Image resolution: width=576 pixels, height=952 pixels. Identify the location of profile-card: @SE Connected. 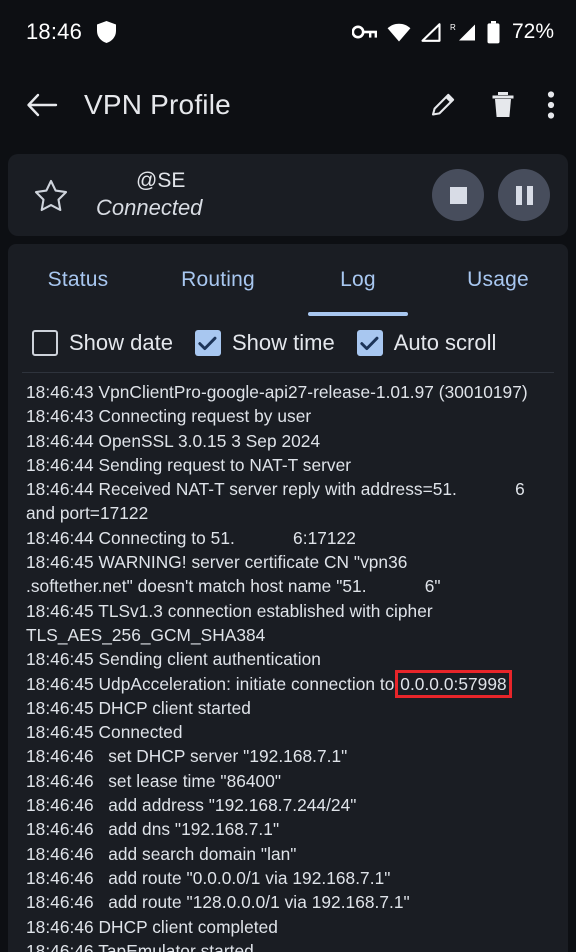
(288, 195).